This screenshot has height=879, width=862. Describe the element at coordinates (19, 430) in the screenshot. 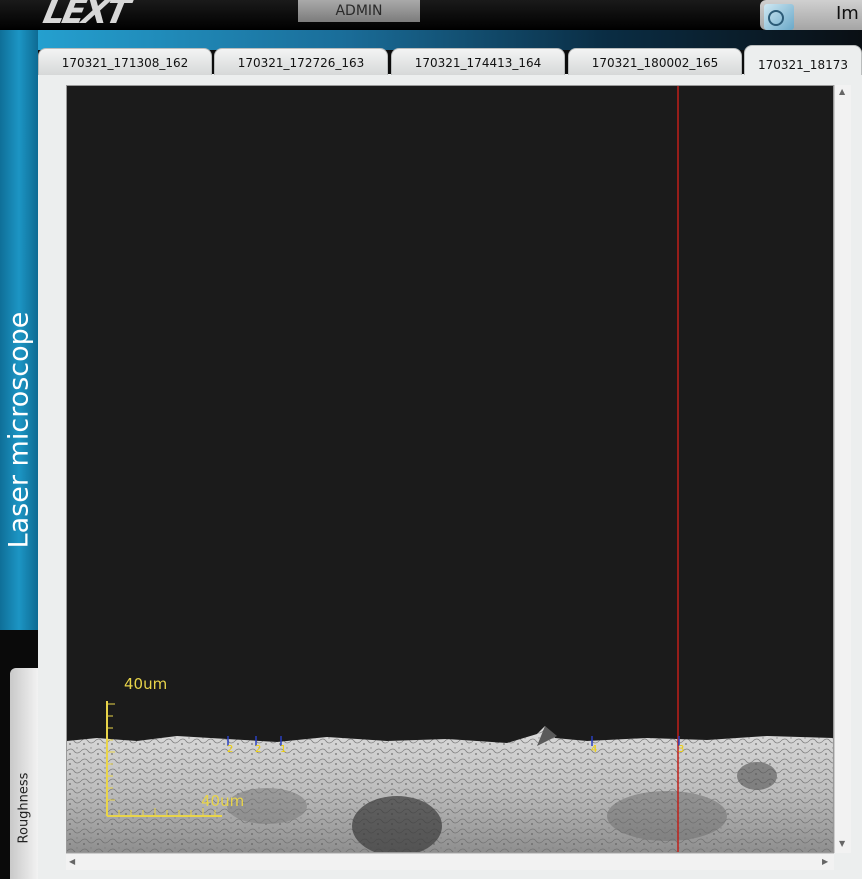

I see `sidebar-title: Laser microscope` at that location.